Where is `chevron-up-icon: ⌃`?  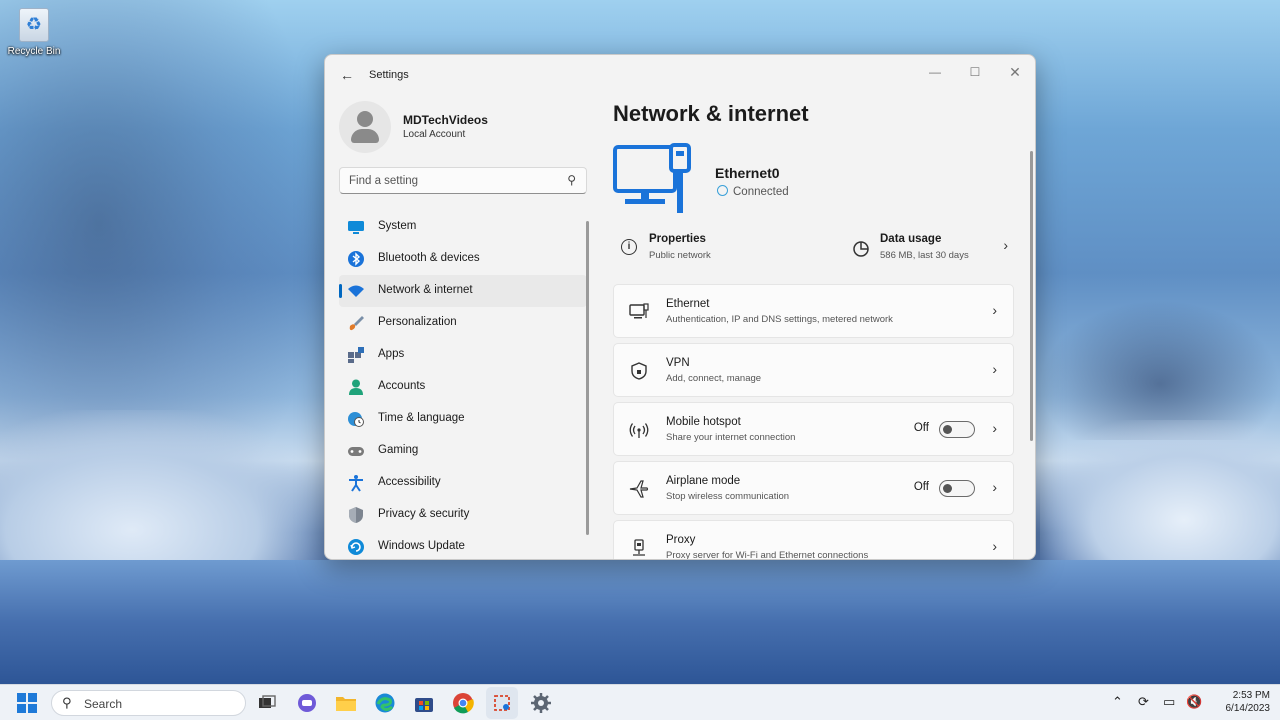 chevron-up-icon: ⌃ is located at coordinates (1117, 702).